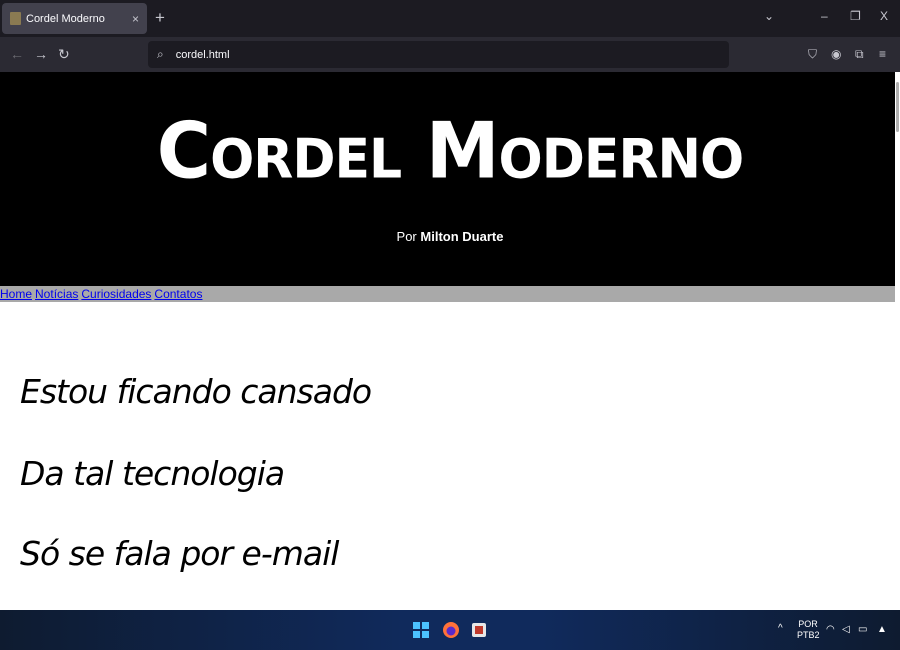 This screenshot has width=900, height=650. I want to click on taskbar: ^ POR PTB2 ◠ ◁ ▭ ▲, so click(450, 630).